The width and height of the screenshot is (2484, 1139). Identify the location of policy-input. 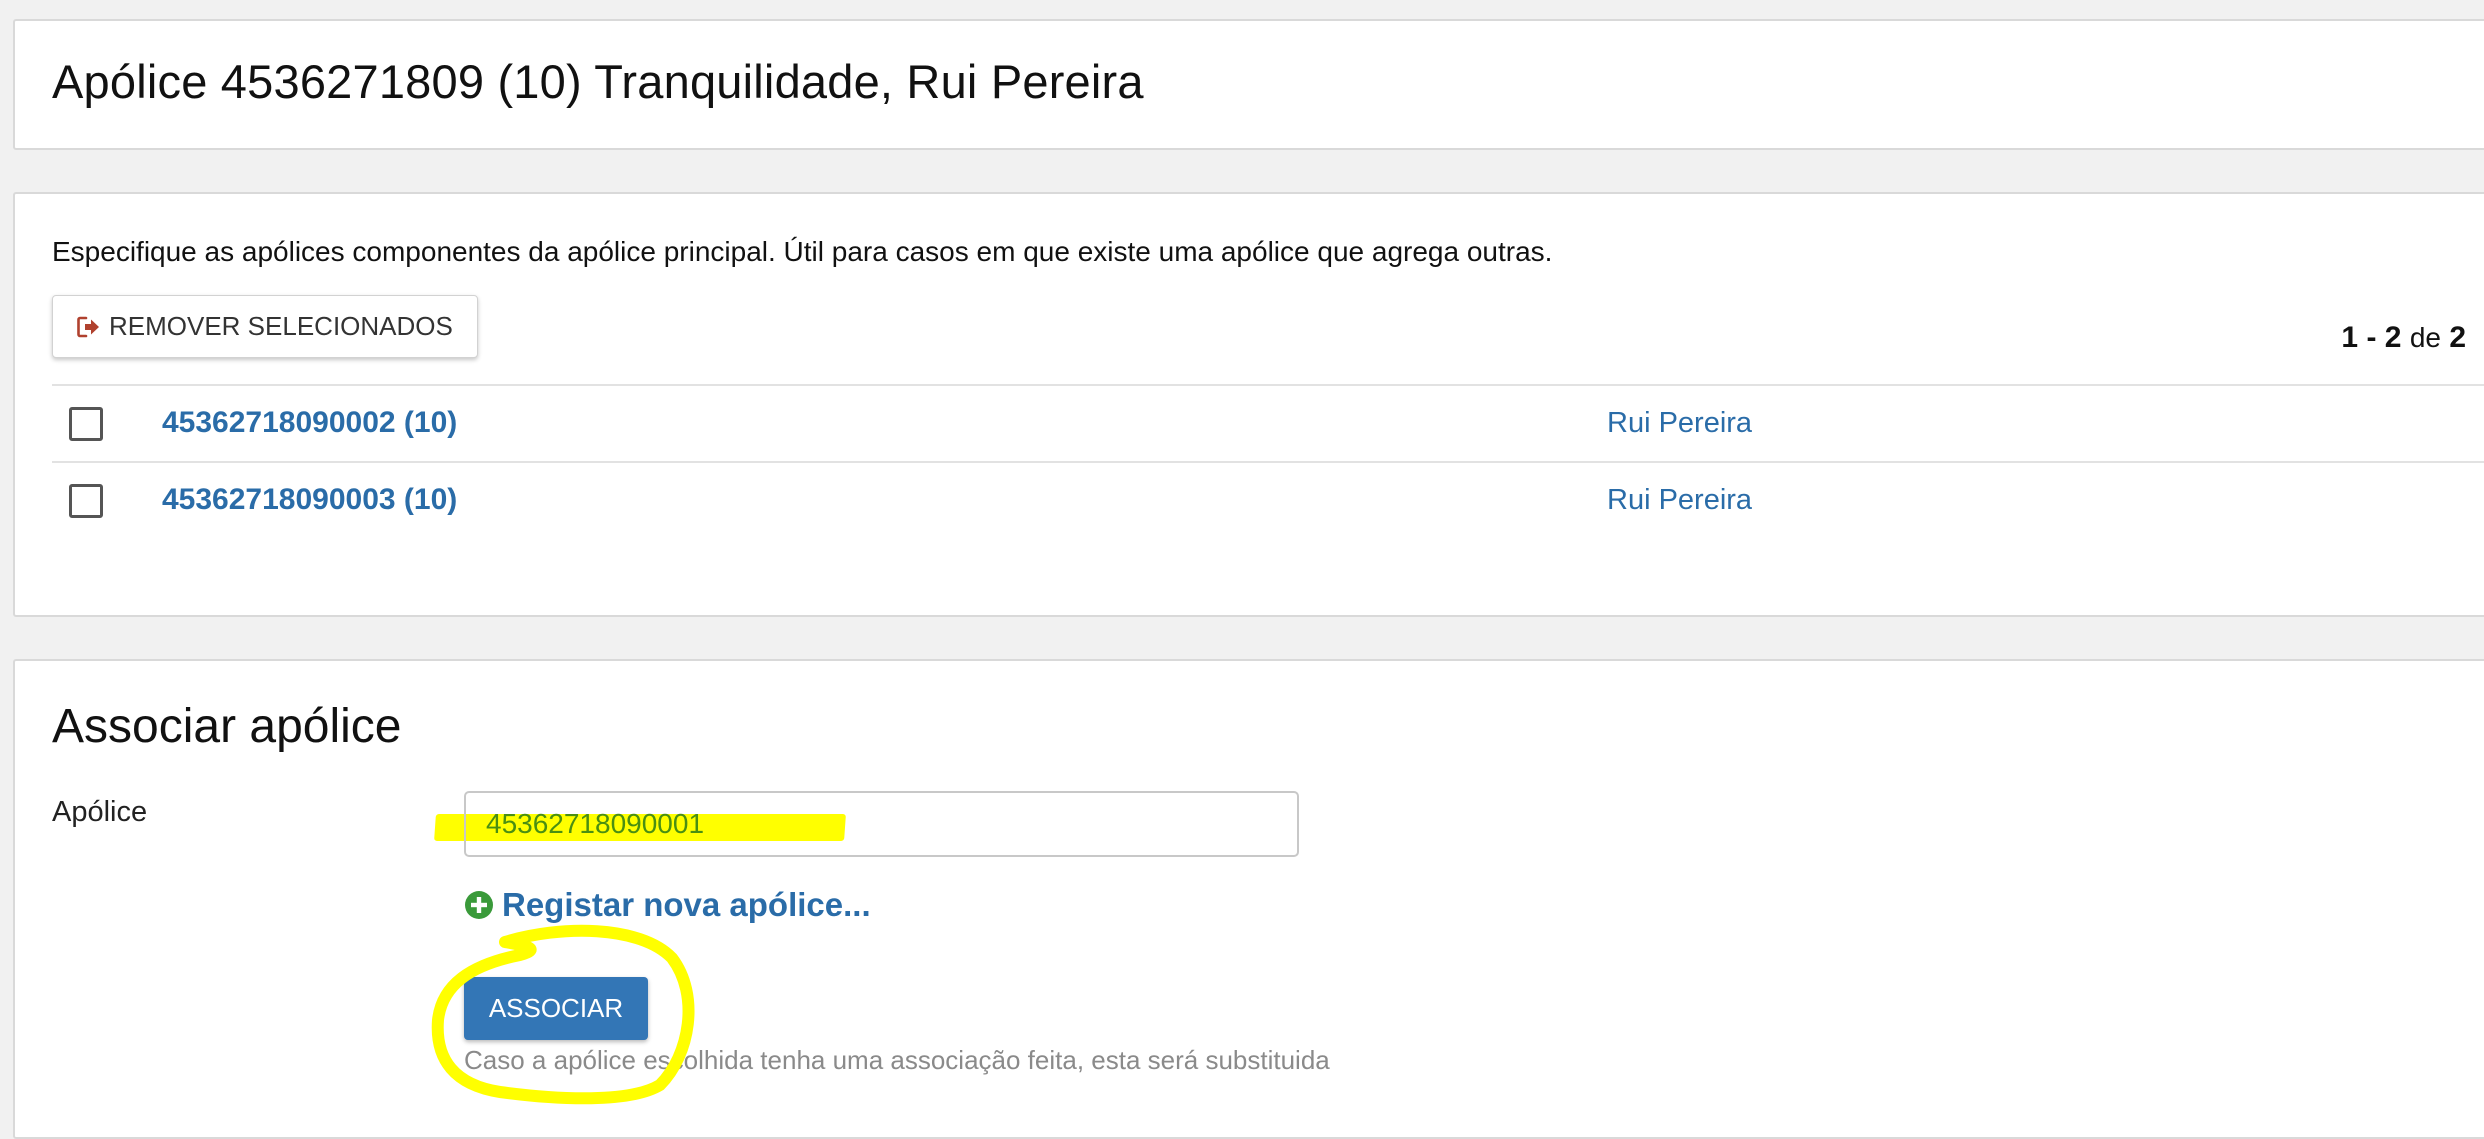
(881, 824).